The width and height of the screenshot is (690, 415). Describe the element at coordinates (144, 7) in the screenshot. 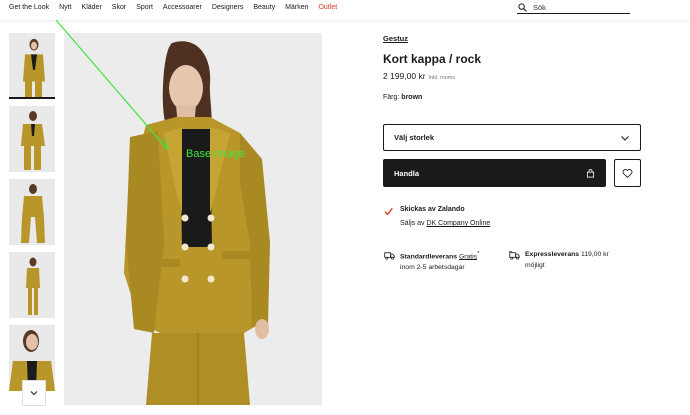

I see `nav-sport: Sport` at that location.